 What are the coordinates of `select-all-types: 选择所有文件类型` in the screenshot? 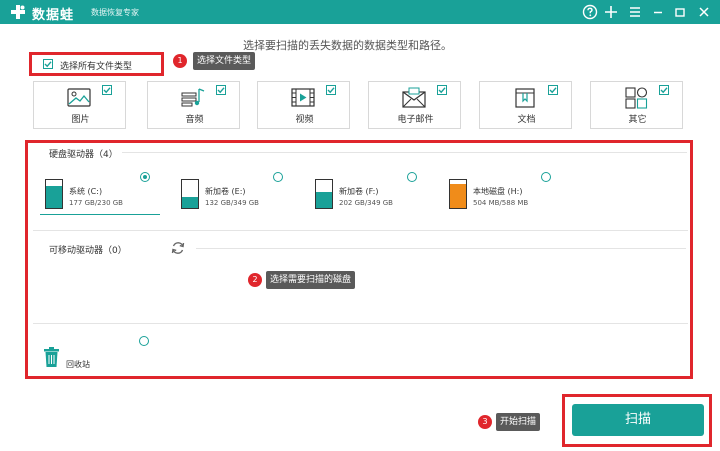 It's located at (96, 64).